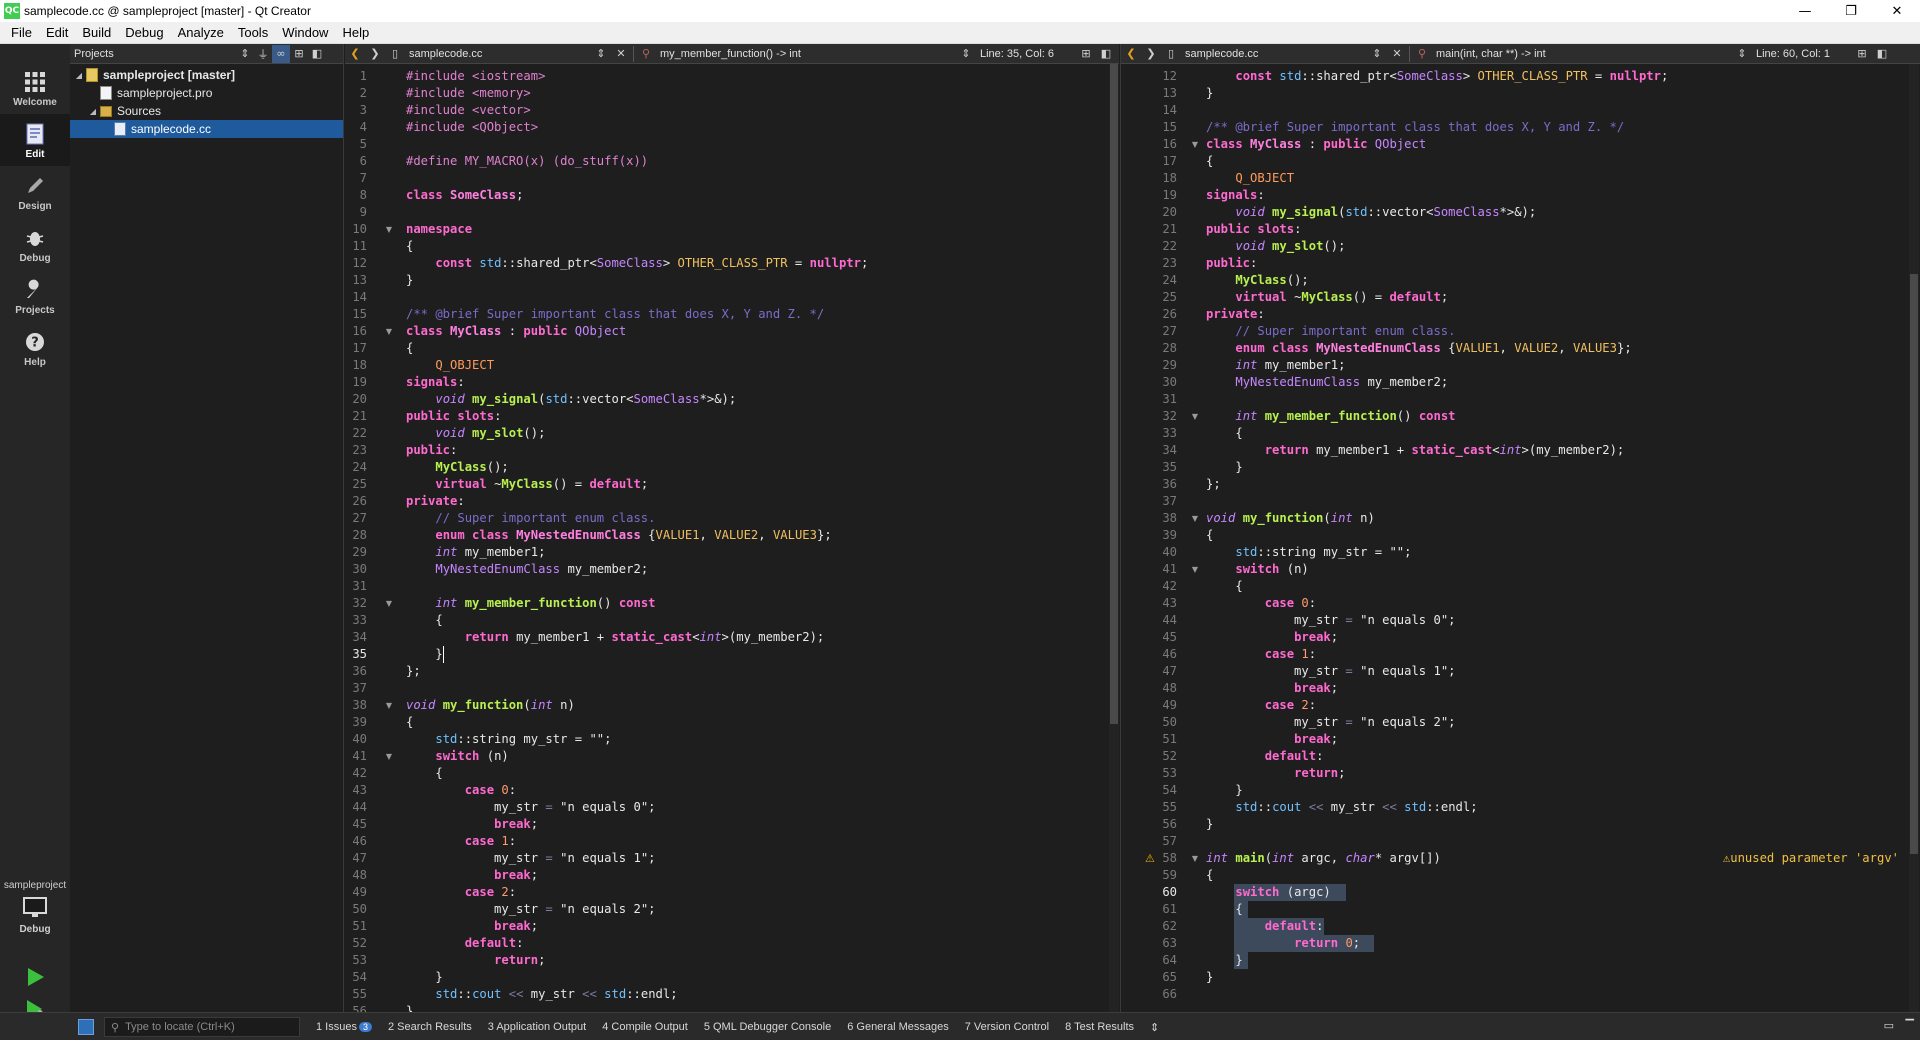 This screenshot has height=1040, width=1920. Describe the element at coordinates (263, 54) in the screenshot. I see `filter-icon: ⏚` at that location.